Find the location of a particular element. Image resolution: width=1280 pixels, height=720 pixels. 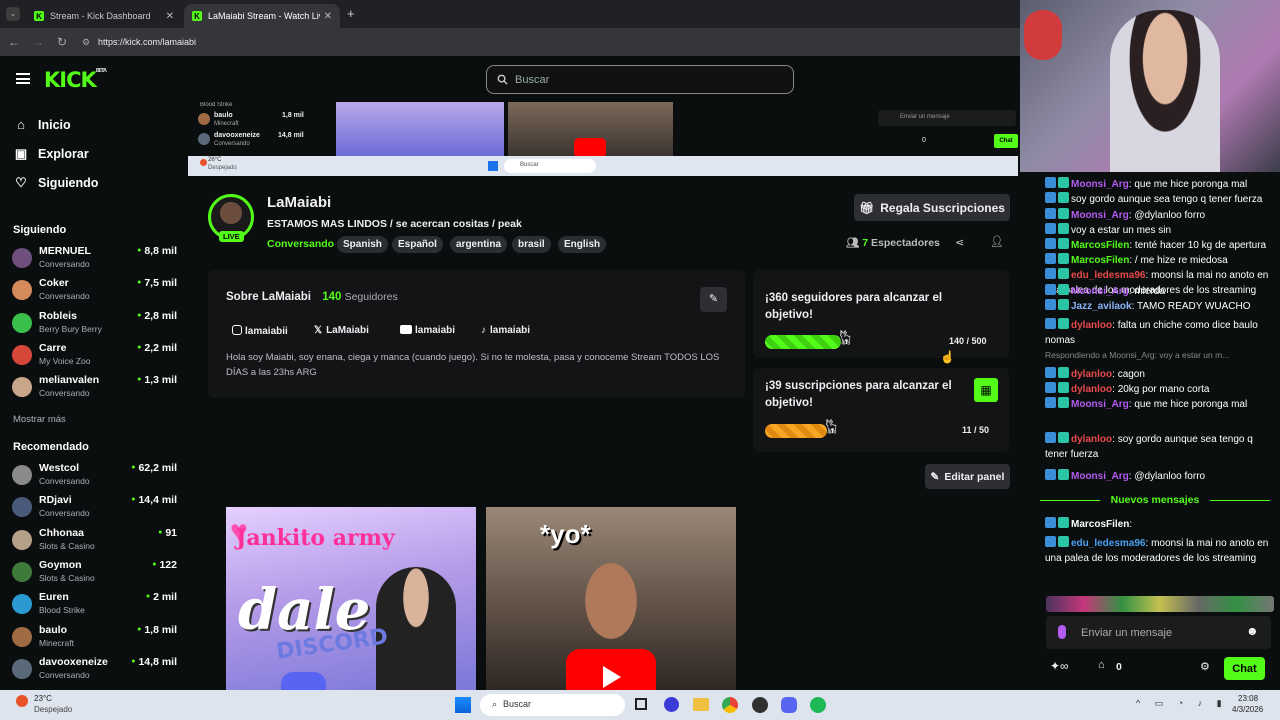

nav-explorar: ▣ Explorar is located at coordinates (51, 154).